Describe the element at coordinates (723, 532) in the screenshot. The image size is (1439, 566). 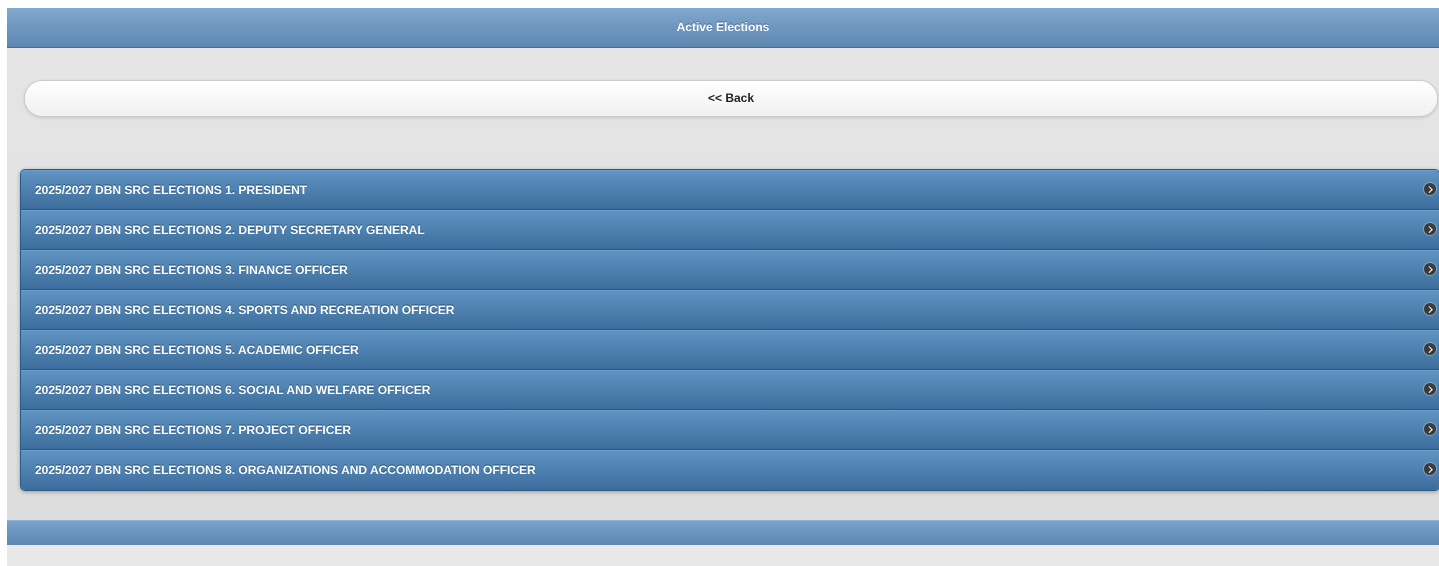
I see `footer-bar` at that location.